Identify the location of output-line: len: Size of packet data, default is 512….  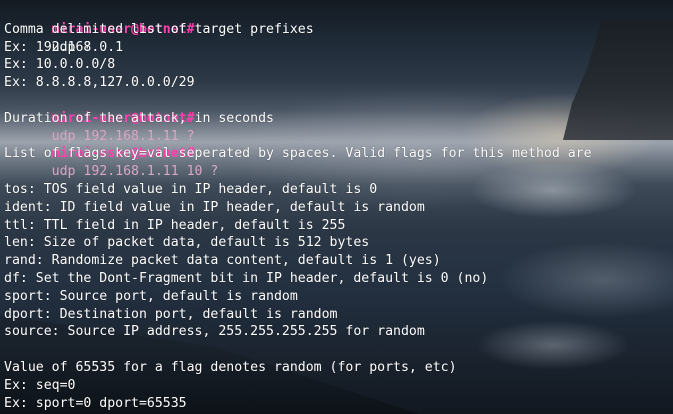
(187, 243).